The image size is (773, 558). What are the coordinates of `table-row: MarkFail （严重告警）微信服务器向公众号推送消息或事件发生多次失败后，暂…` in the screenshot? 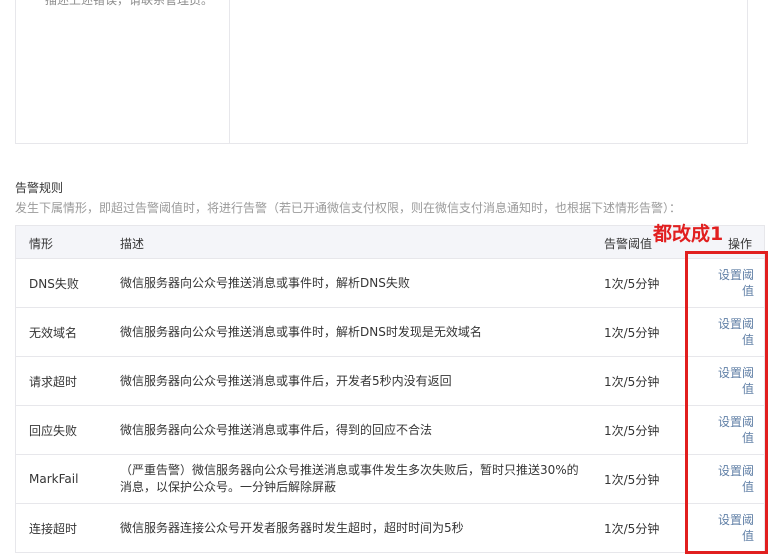 It's located at (390, 479).